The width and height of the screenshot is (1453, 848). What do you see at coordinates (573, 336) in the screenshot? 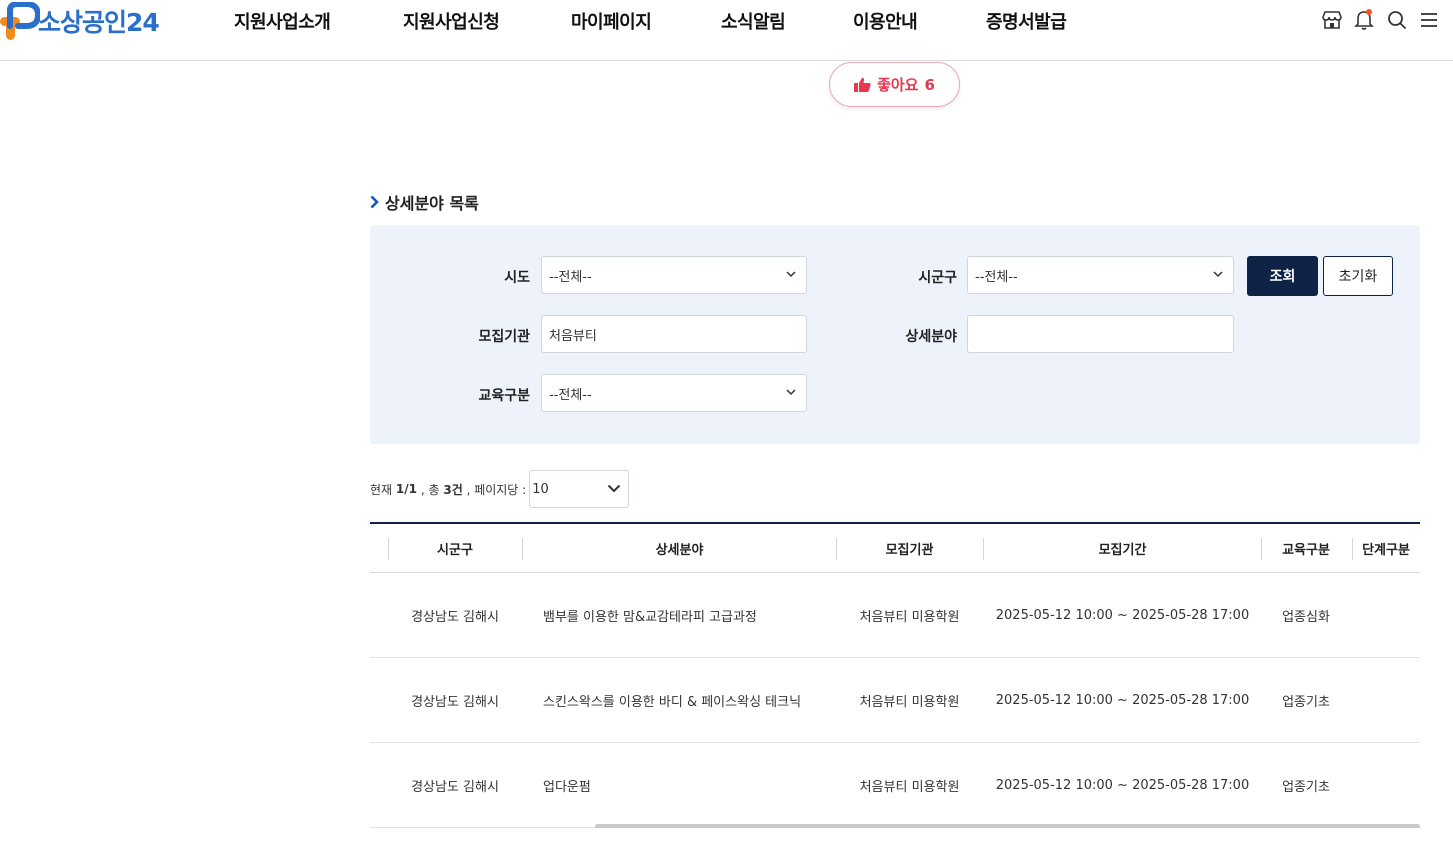
I see `agency-value: 처음뷰티` at bounding box center [573, 336].